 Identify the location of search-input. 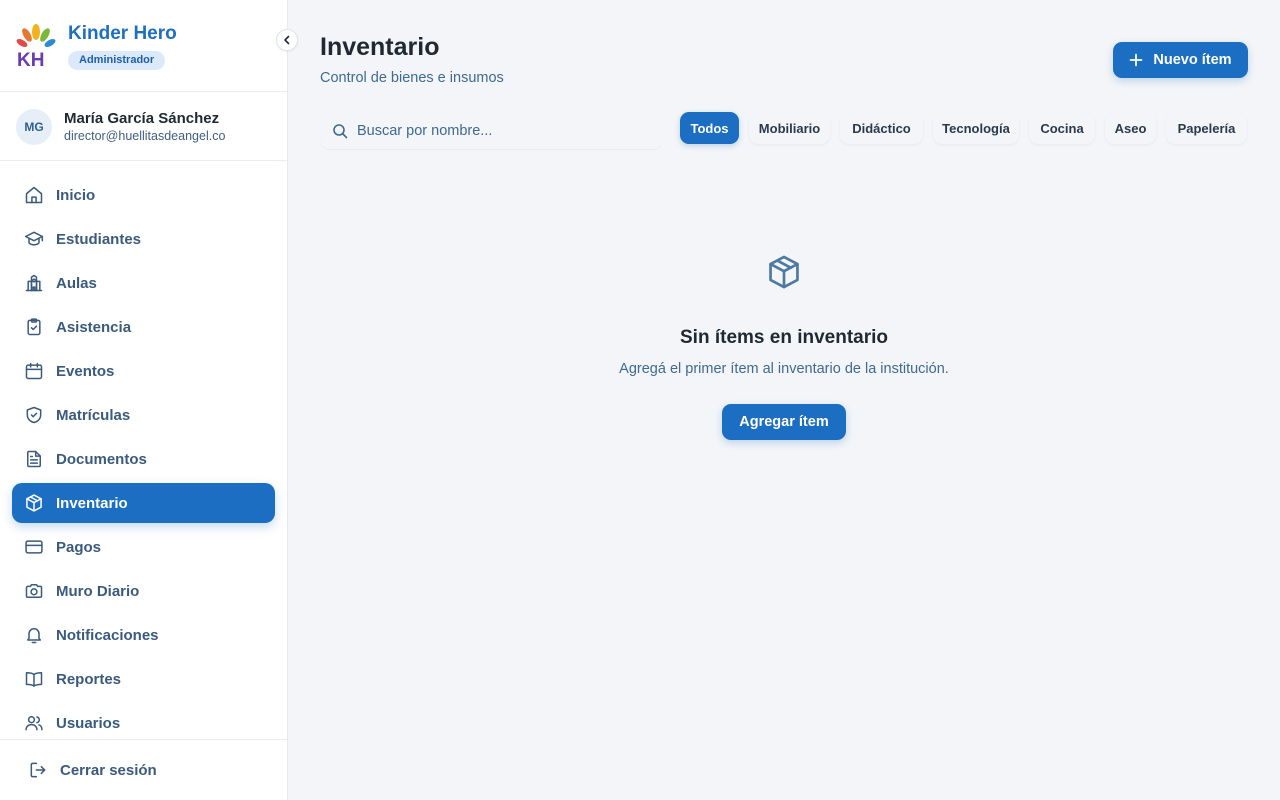
(497, 130).